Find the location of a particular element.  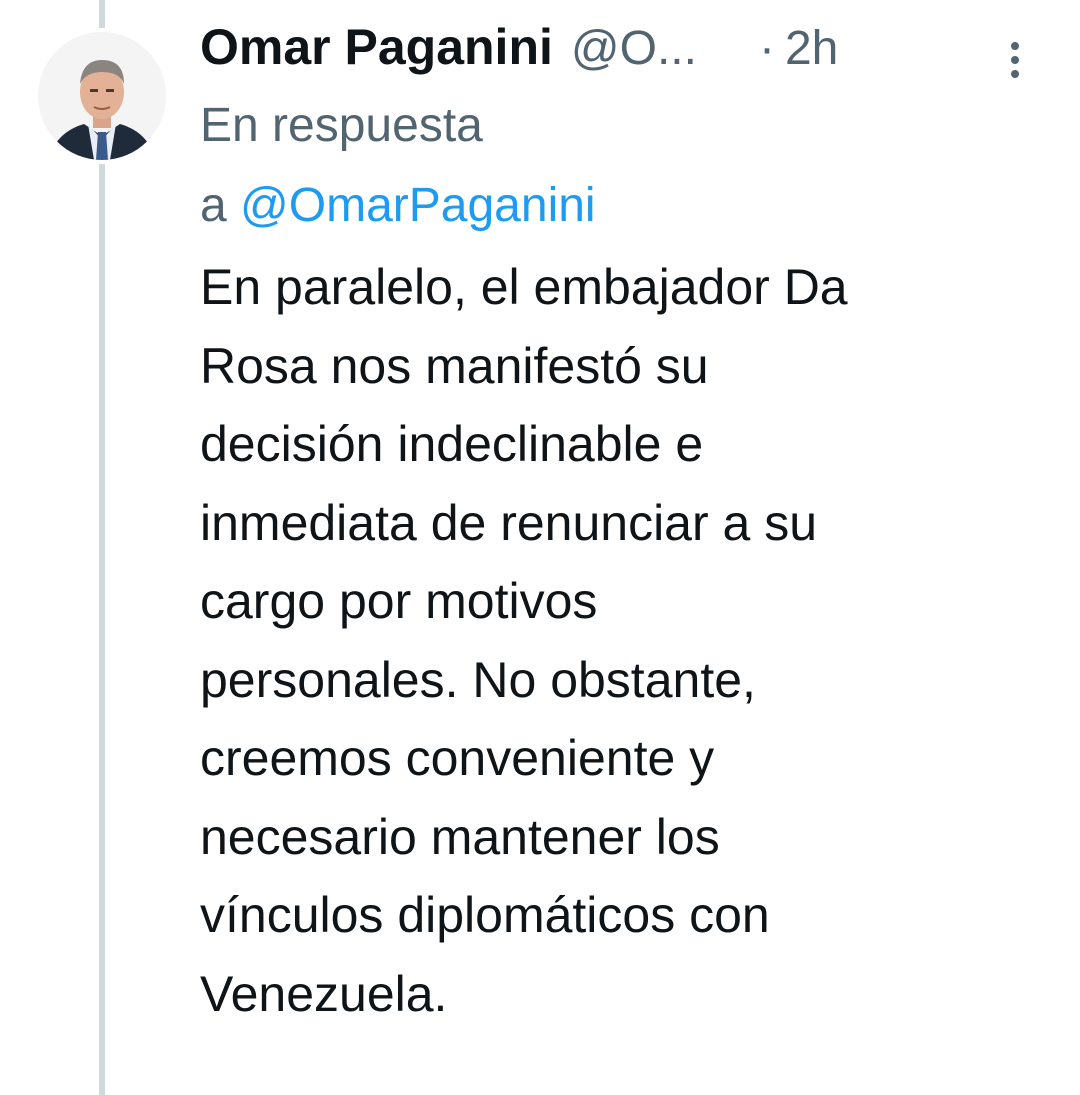

reply-prefix-line1: En respuesta is located at coordinates (341, 125).